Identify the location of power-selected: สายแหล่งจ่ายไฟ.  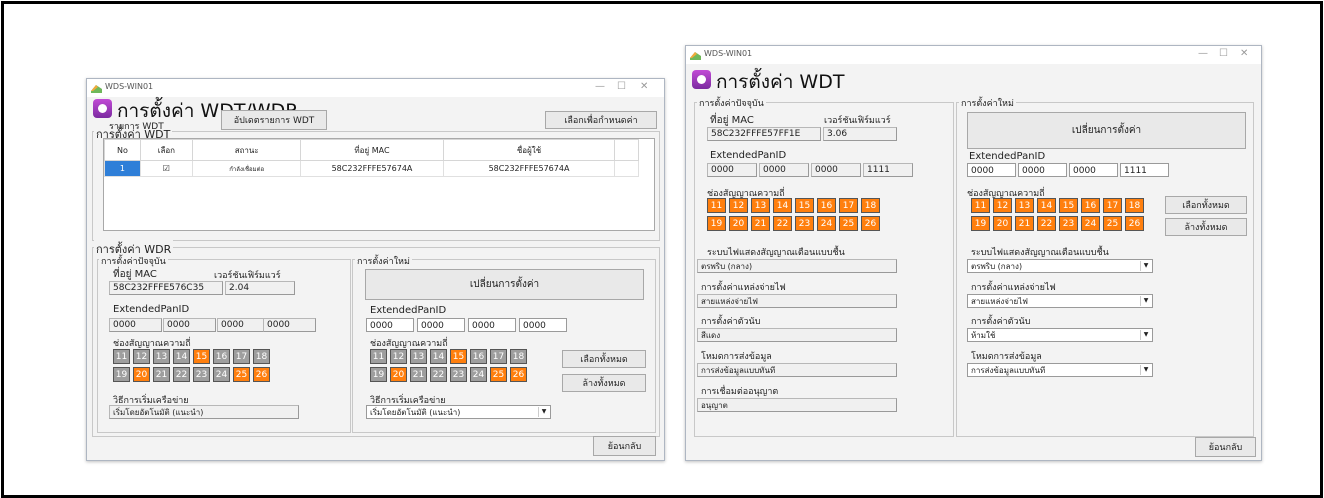
(999, 301).